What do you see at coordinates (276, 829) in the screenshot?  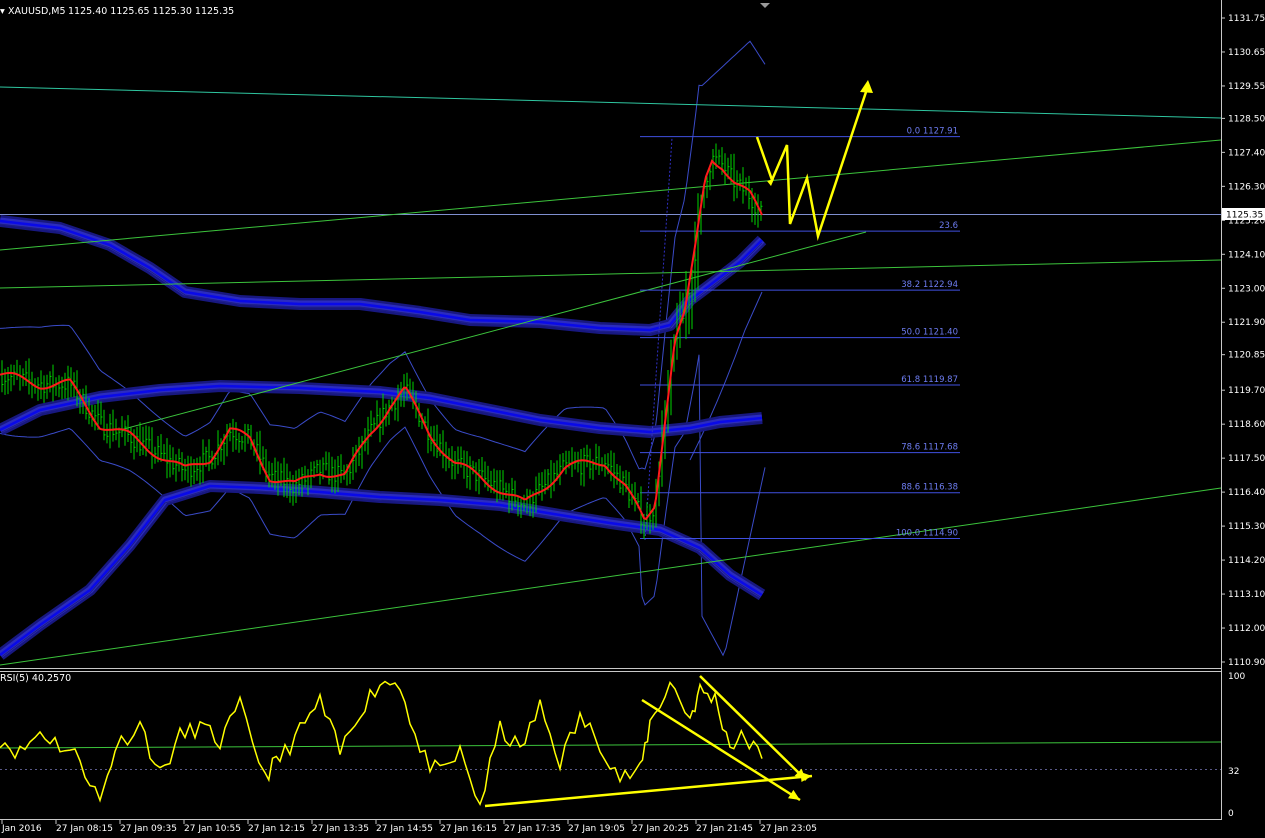 I see `time-tick-label: 27 Jan 12:15` at bounding box center [276, 829].